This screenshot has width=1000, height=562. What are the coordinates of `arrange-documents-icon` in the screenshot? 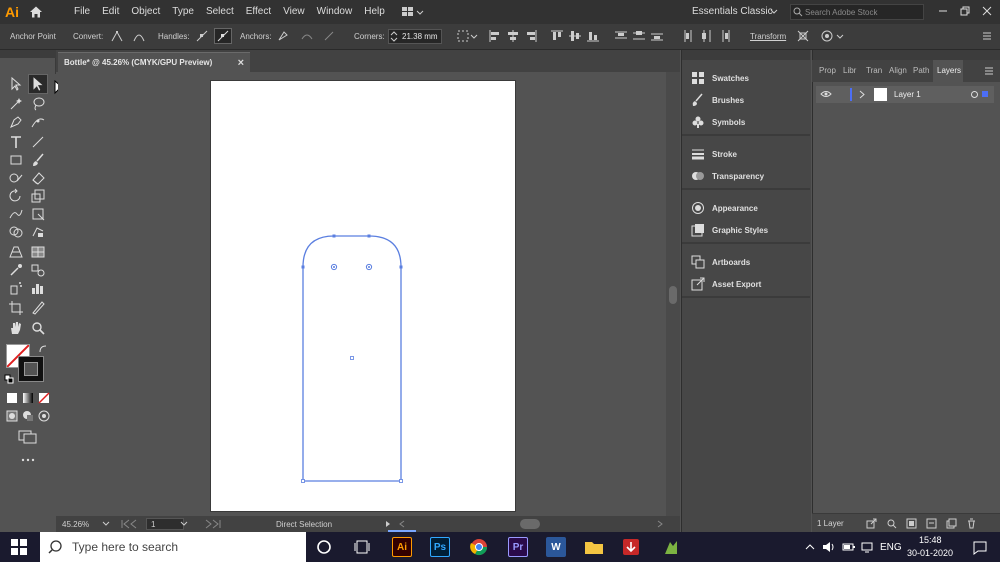 It's located at (413, 12).